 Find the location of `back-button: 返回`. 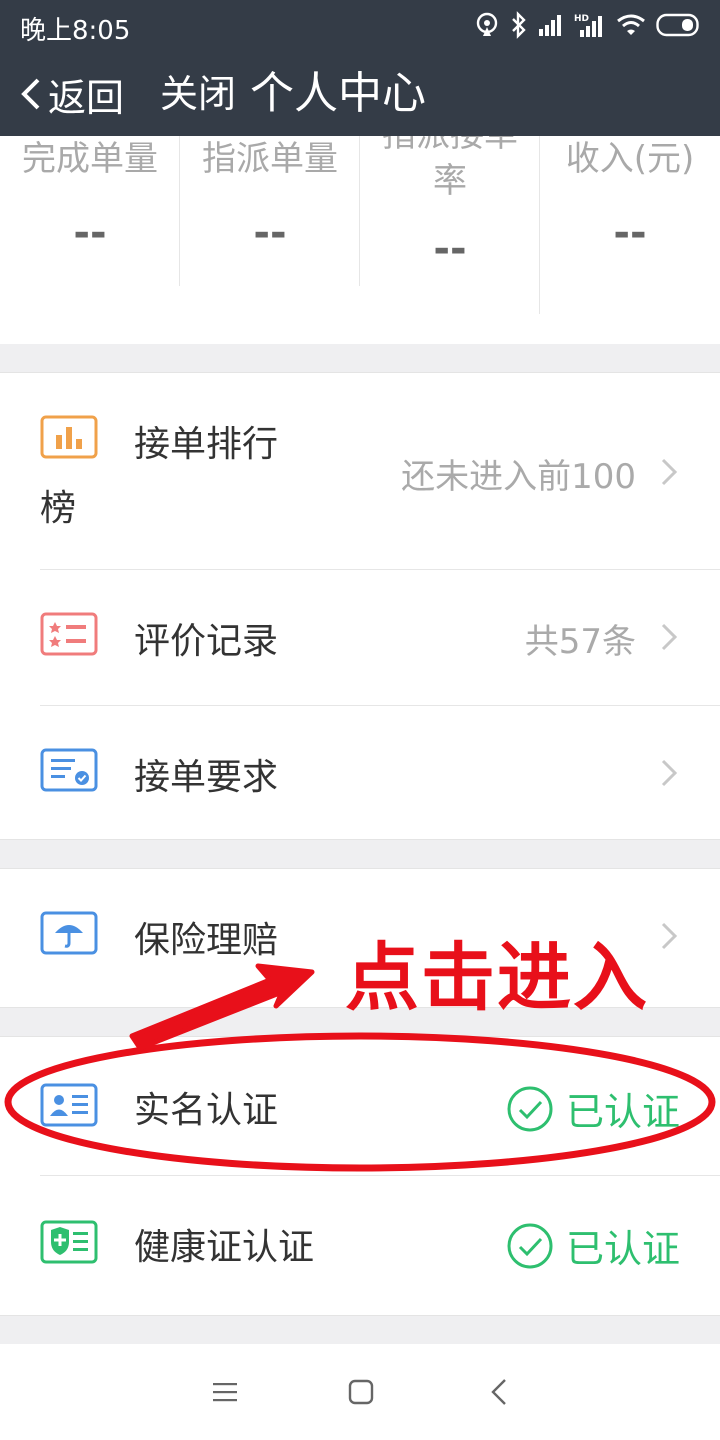

back-button: 返回 is located at coordinates (71, 94).